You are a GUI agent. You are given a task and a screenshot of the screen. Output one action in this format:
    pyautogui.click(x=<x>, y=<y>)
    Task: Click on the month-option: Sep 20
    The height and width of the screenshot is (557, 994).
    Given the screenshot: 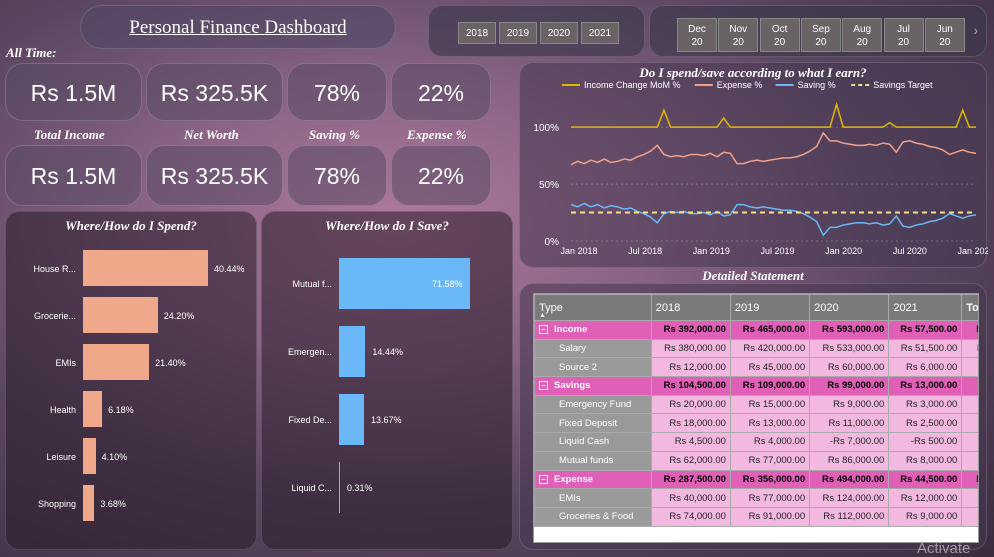 What is the action you would take?
    pyautogui.click(x=820, y=35)
    